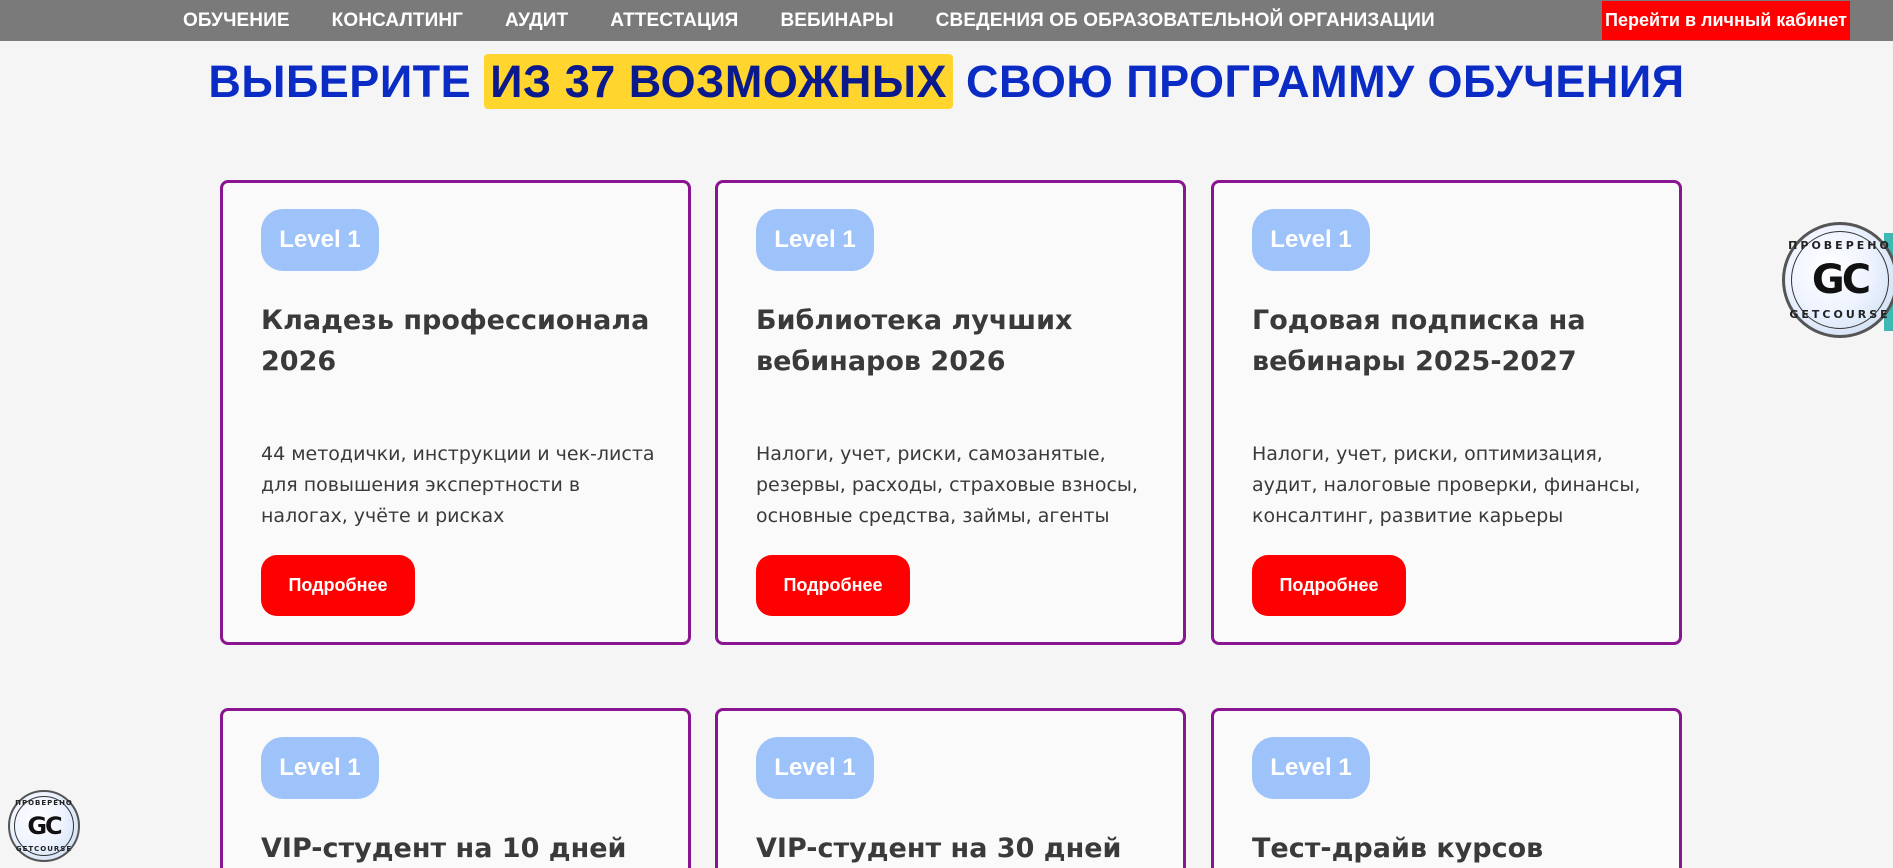 The image size is (1893, 868). Describe the element at coordinates (914, 341) in the screenshot. I see `card-title: Библиотека лучших вебинаров 2026` at that location.